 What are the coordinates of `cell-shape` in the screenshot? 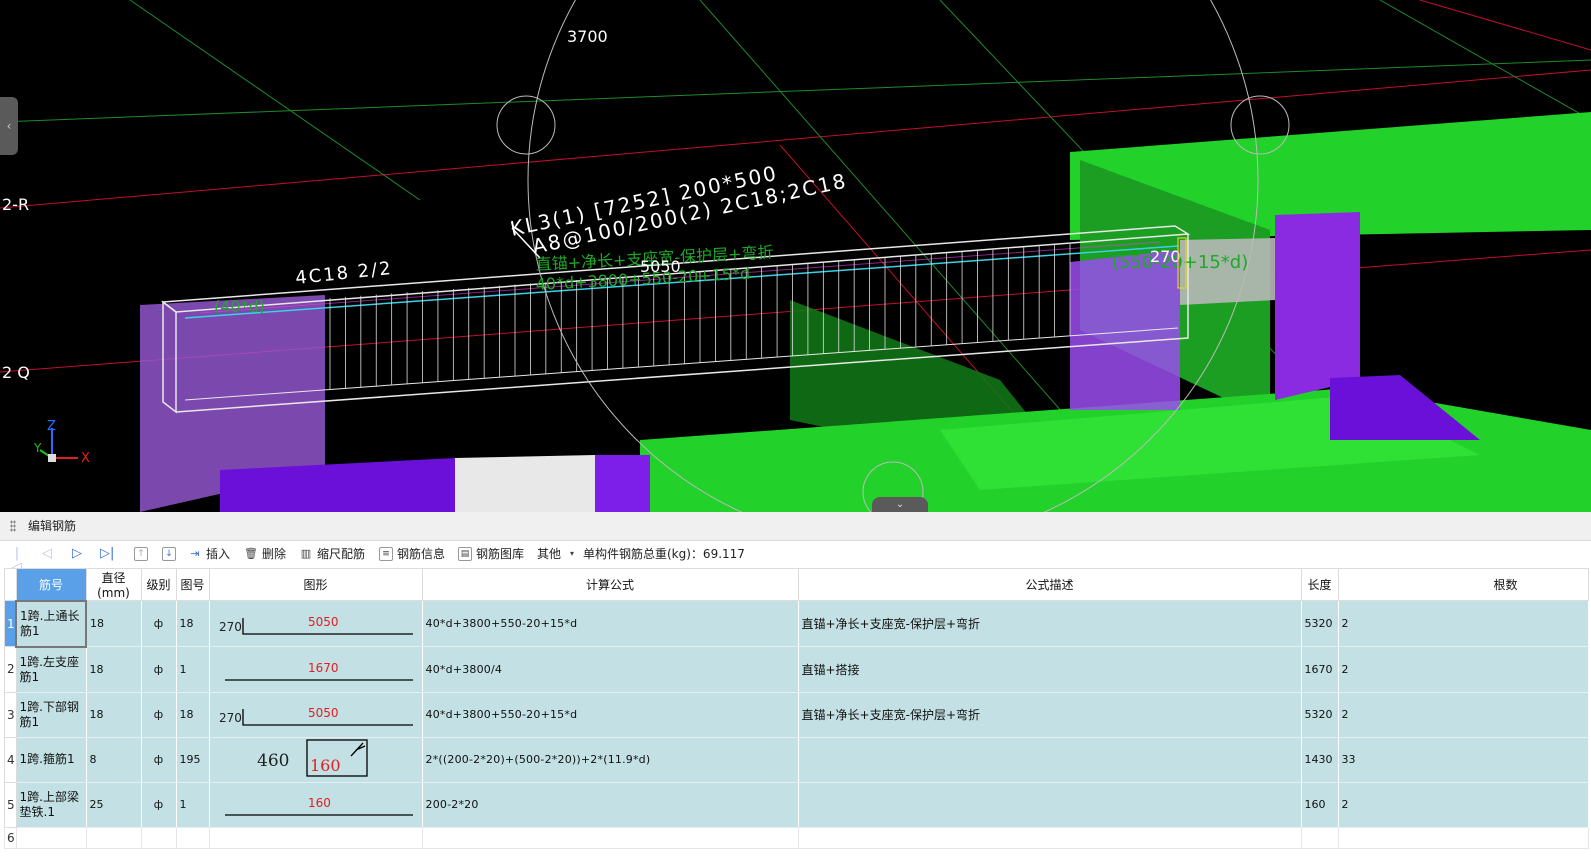 It's located at (315, 837).